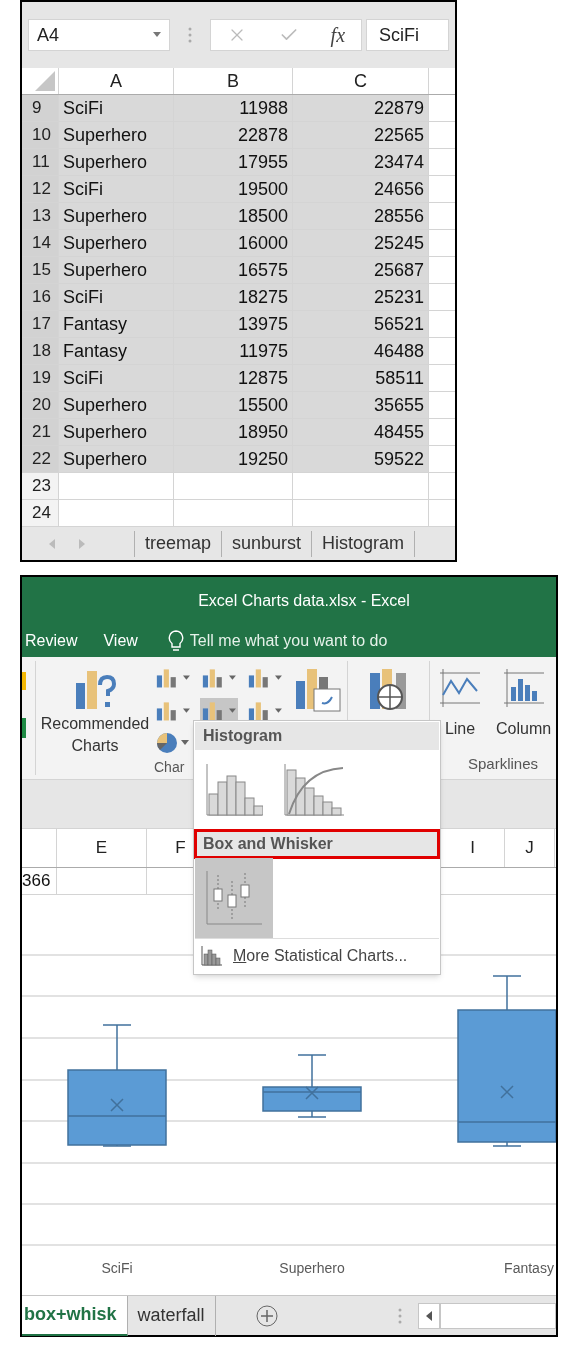  What do you see at coordinates (40, 297) in the screenshot?
I see `row-header: 16` at bounding box center [40, 297].